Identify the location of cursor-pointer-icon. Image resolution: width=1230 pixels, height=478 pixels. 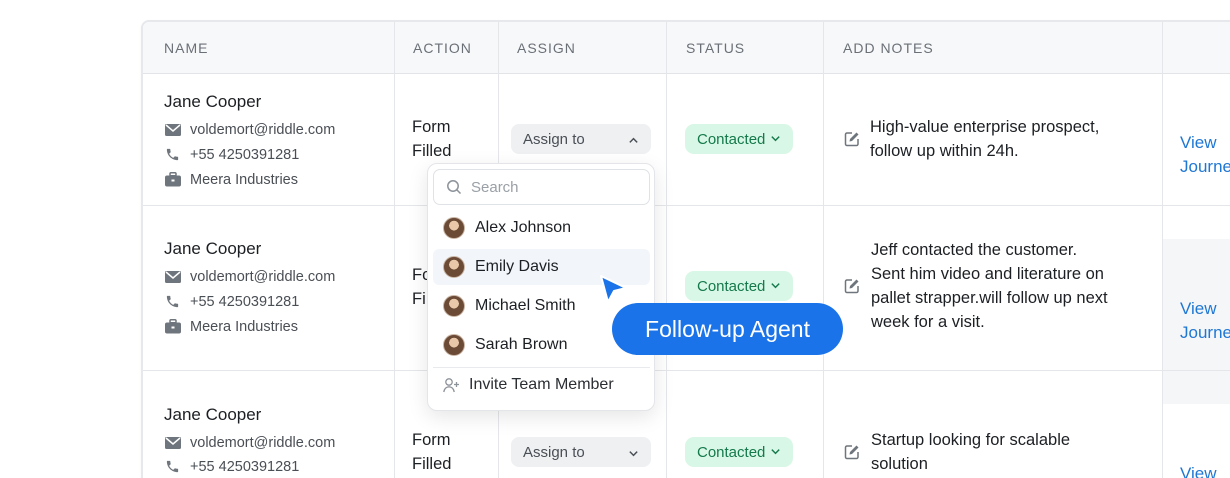
(614, 291).